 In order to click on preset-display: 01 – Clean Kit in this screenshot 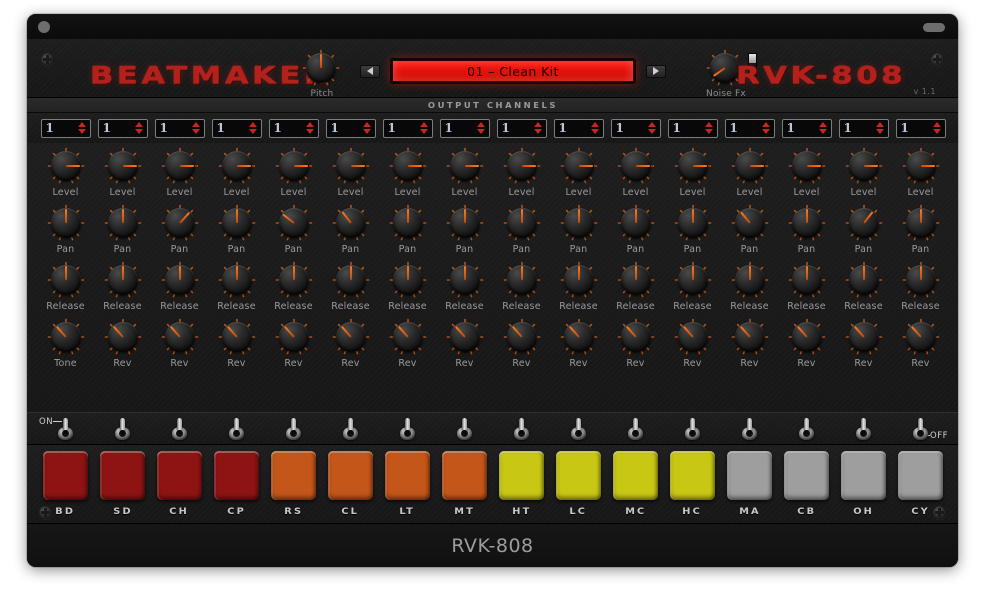, I will do `click(513, 71)`.